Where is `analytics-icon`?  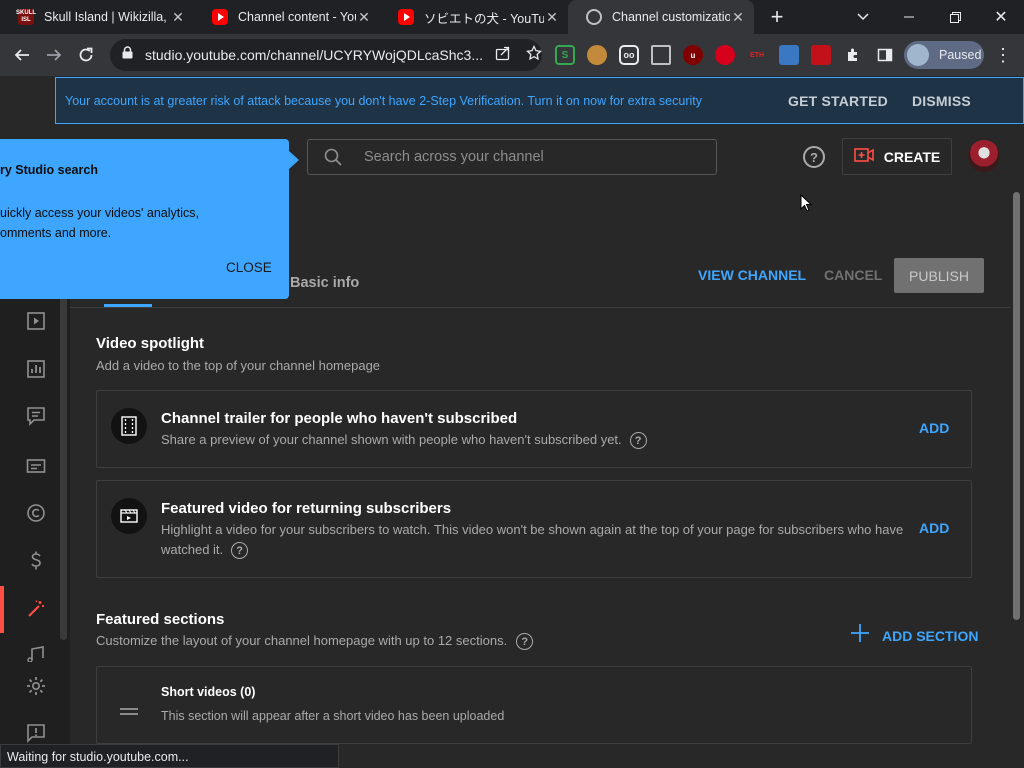 analytics-icon is located at coordinates (36, 369).